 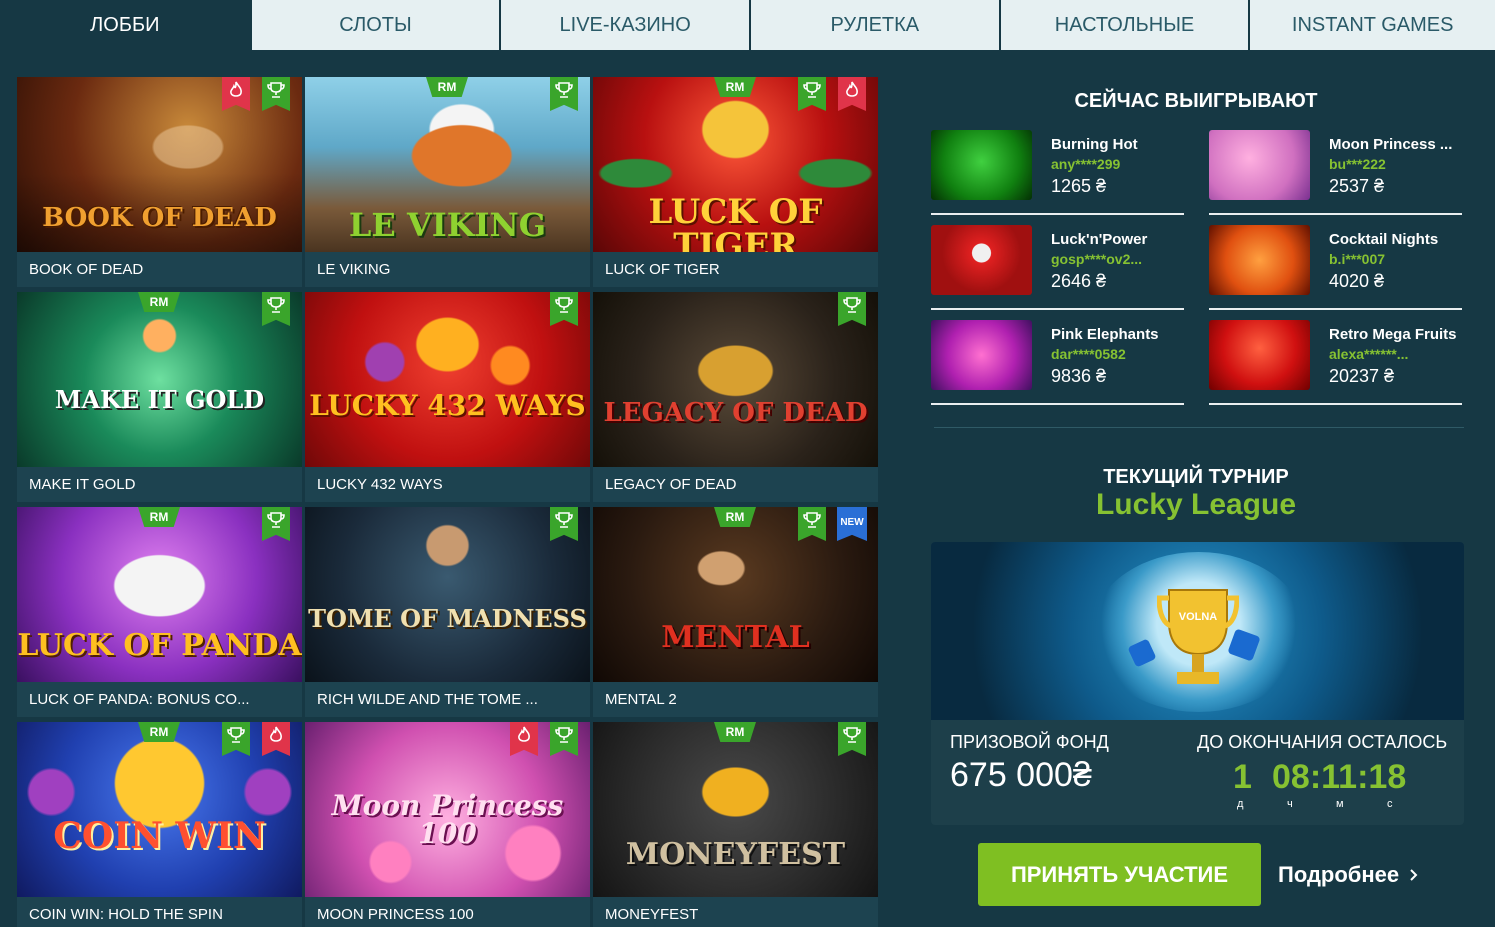 I want to click on more-details-link: Подробнее, so click(x=1348, y=875).